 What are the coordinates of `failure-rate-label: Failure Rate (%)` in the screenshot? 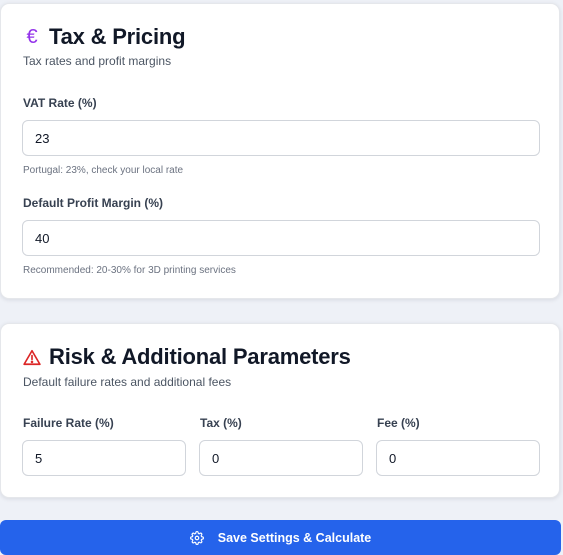 It's located at (68, 423).